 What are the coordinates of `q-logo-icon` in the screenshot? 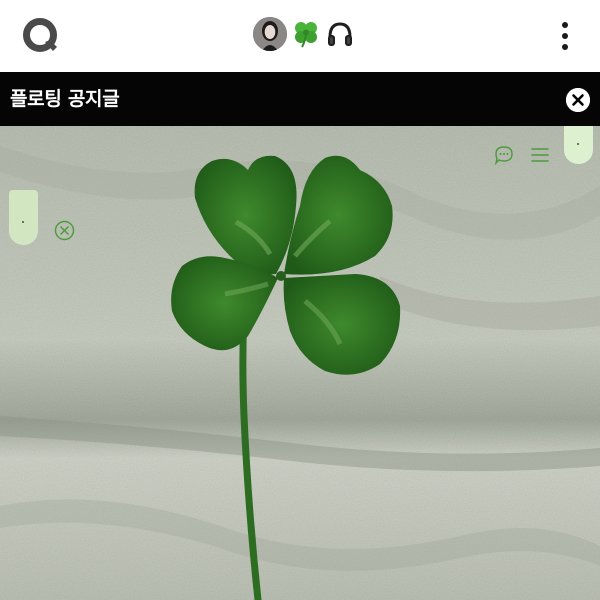 It's located at (40, 36).